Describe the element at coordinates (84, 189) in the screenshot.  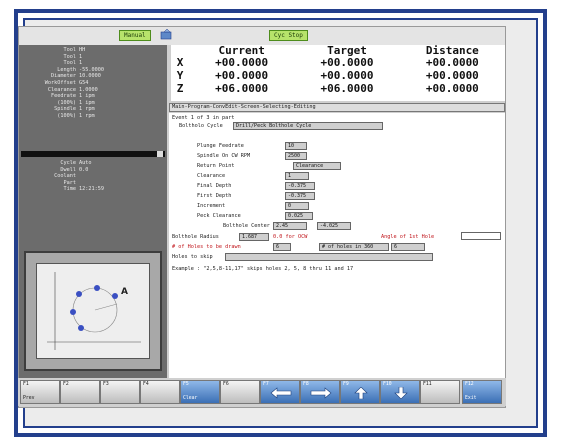
I see `param-row: Time 12:21:59` at that location.